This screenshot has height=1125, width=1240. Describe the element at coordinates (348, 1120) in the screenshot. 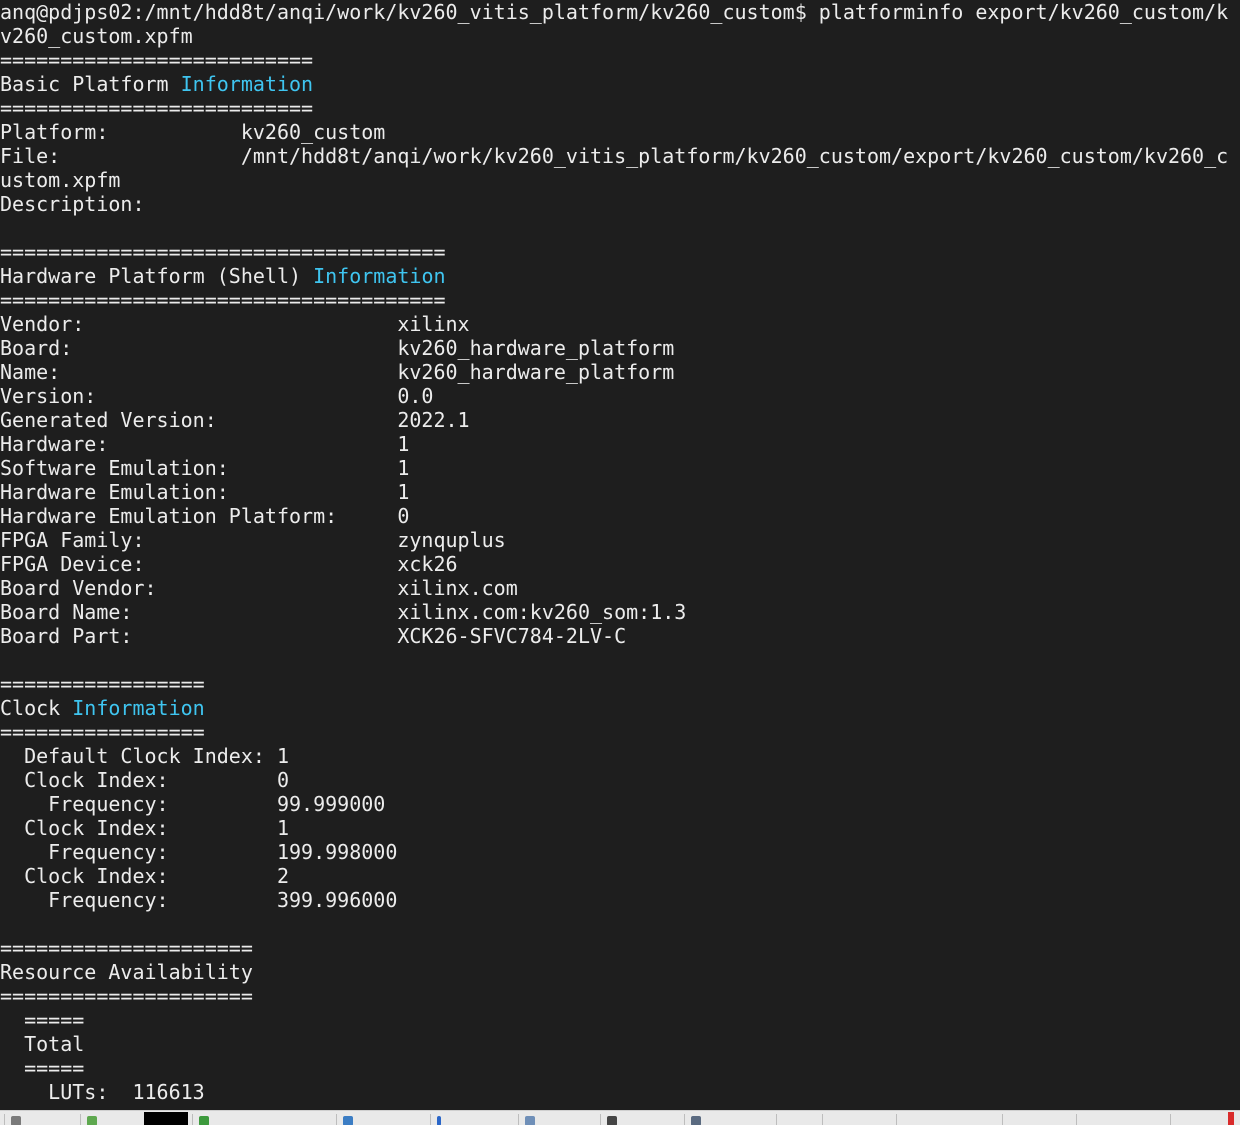

I see `editor-icon` at that location.